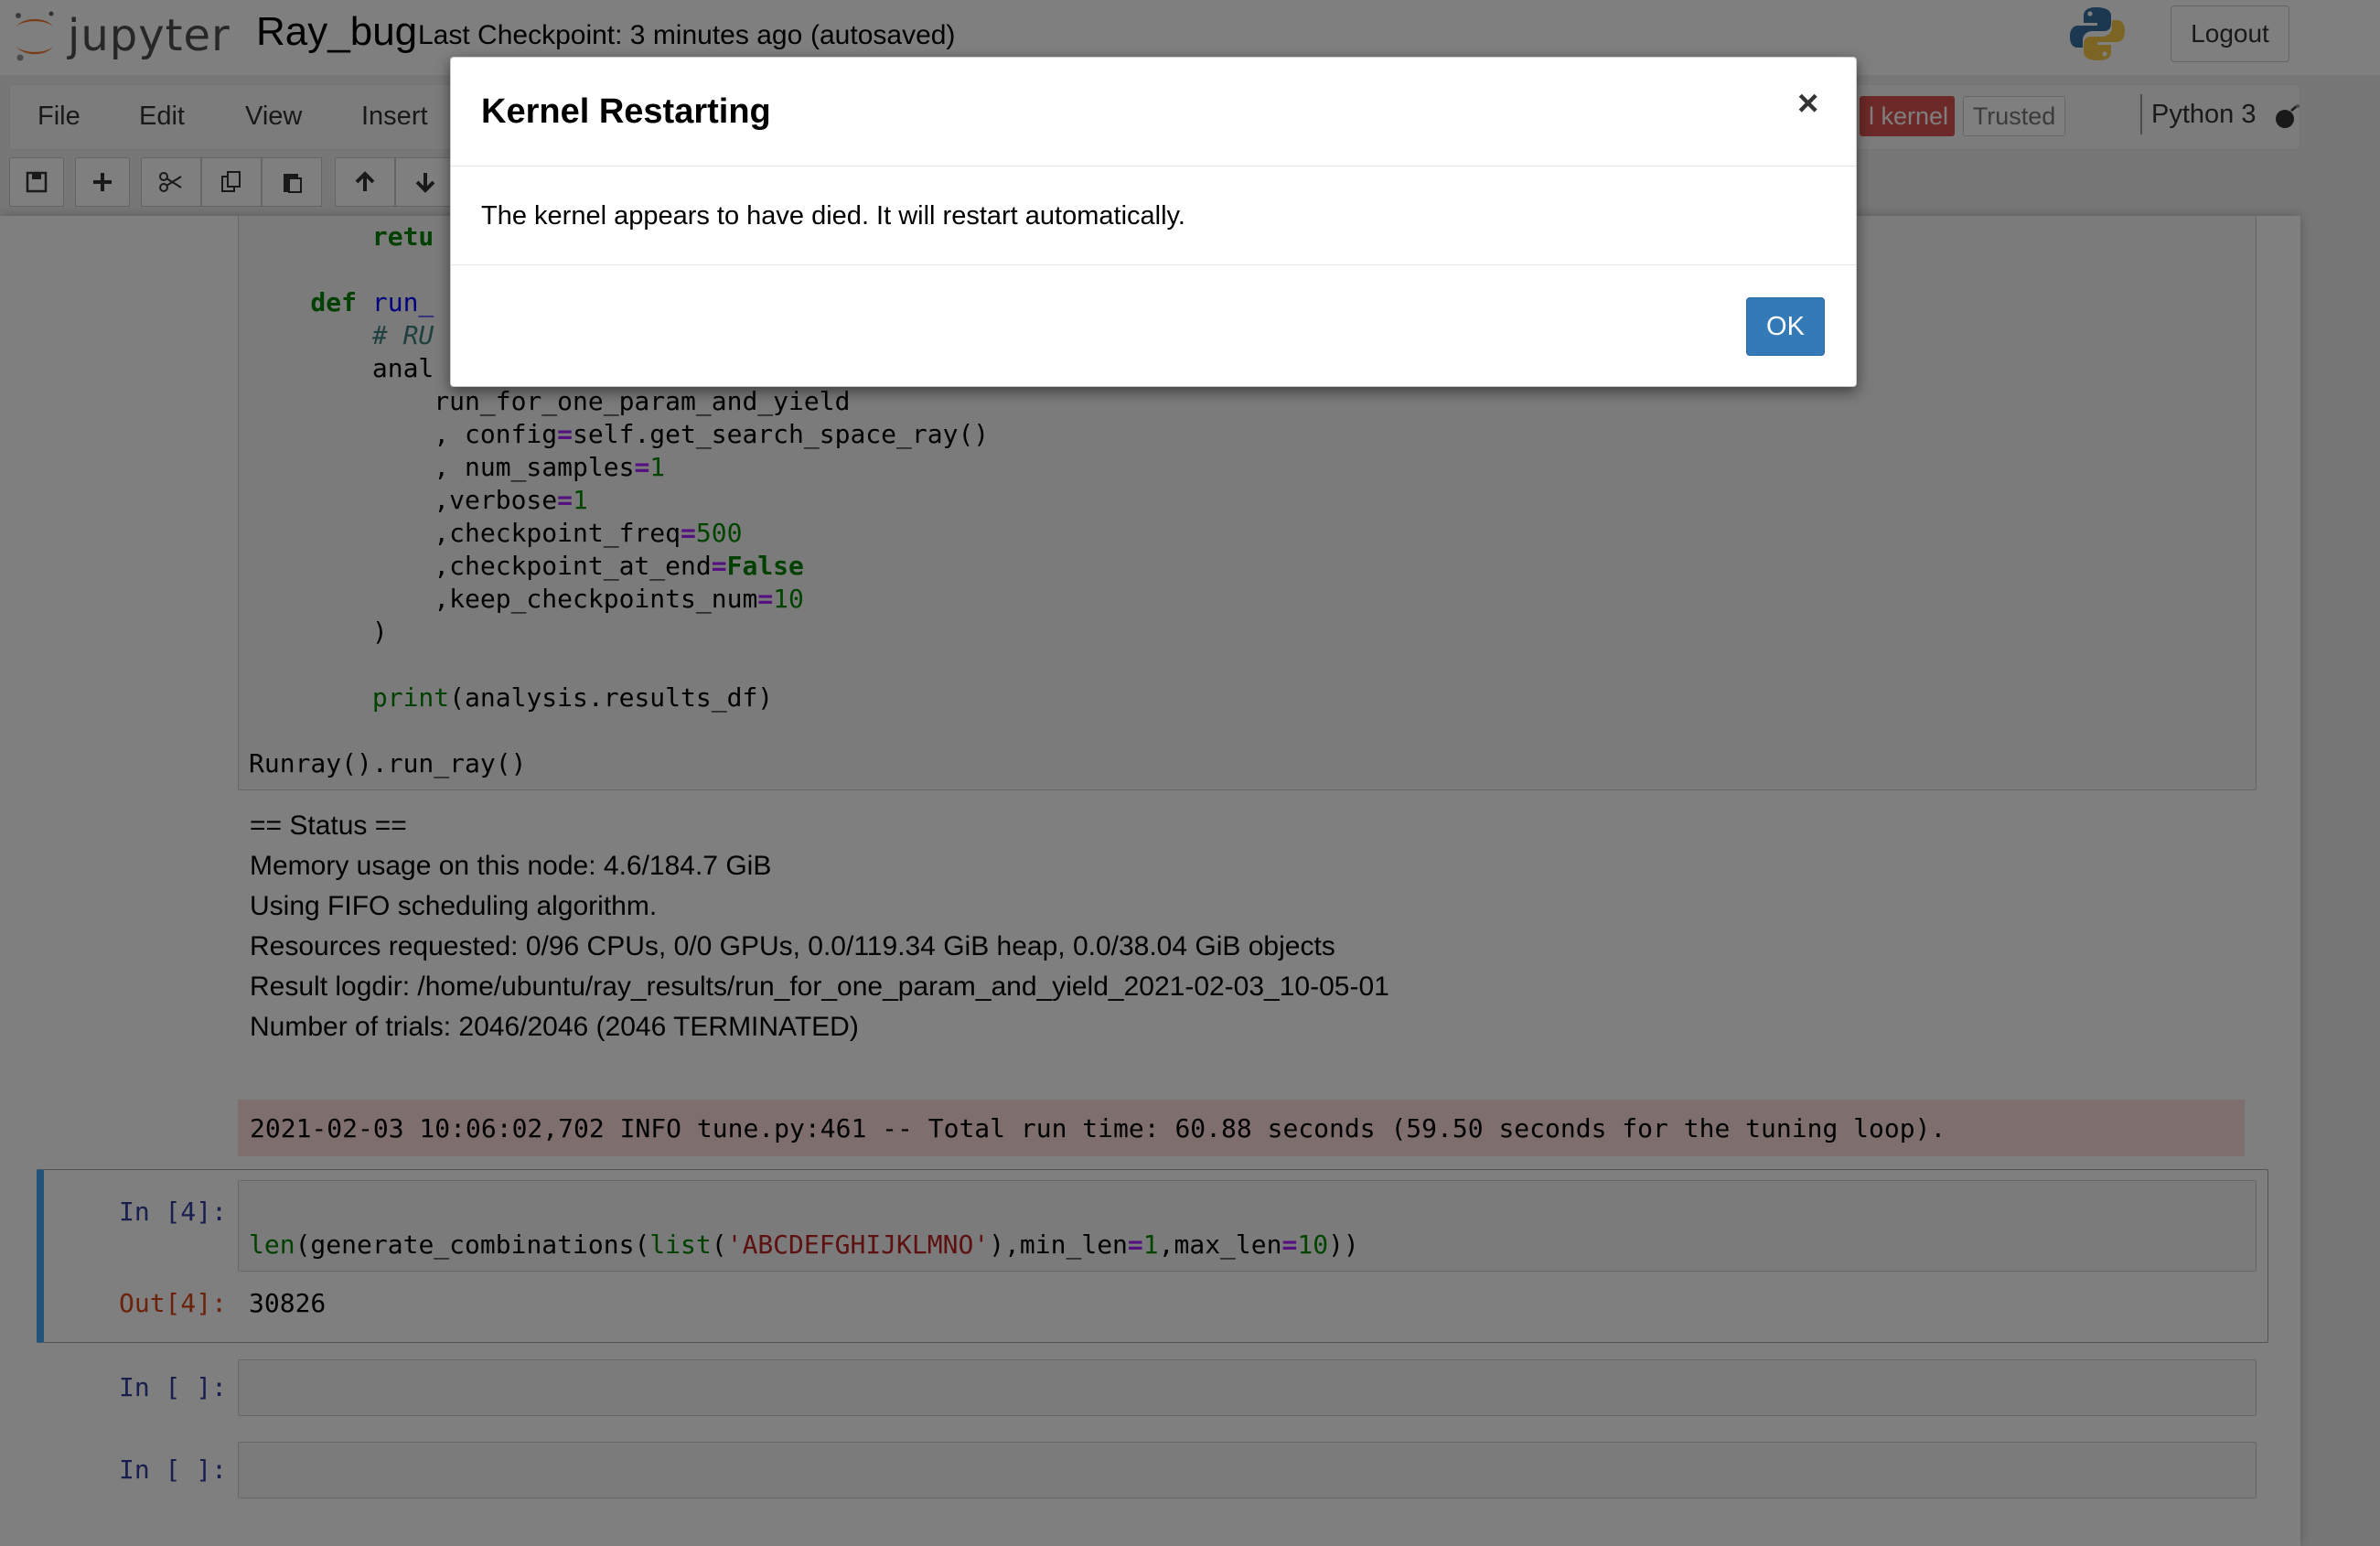  What do you see at coordinates (1785, 326) in the screenshot?
I see `ok-button: OK` at bounding box center [1785, 326].